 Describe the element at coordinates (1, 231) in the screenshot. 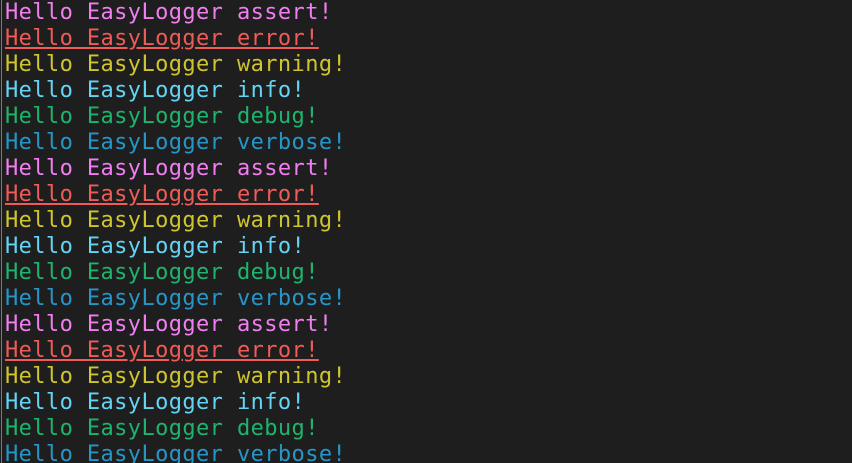

I see `text-cursor` at that location.